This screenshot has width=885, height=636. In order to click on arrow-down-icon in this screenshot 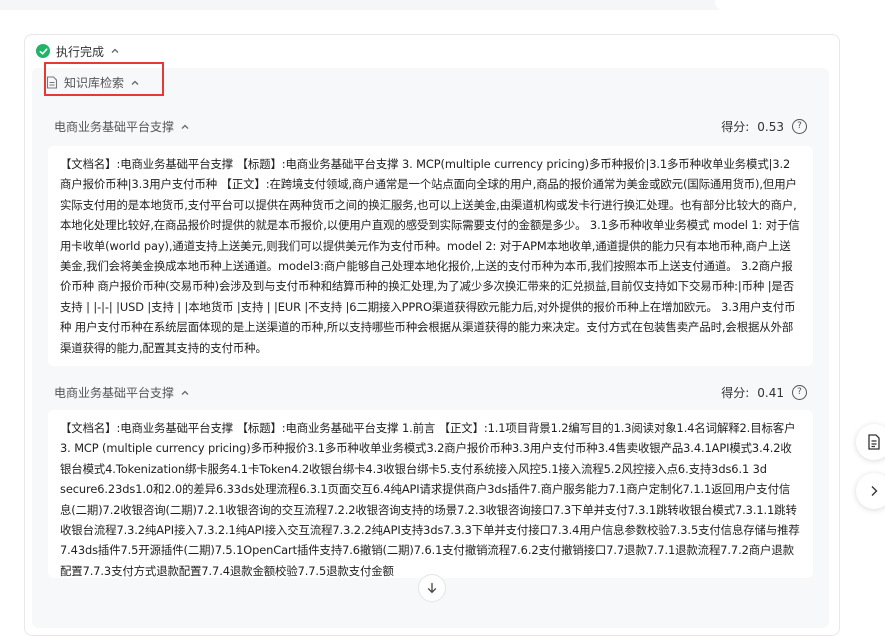, I will do `click(432, 588)`.